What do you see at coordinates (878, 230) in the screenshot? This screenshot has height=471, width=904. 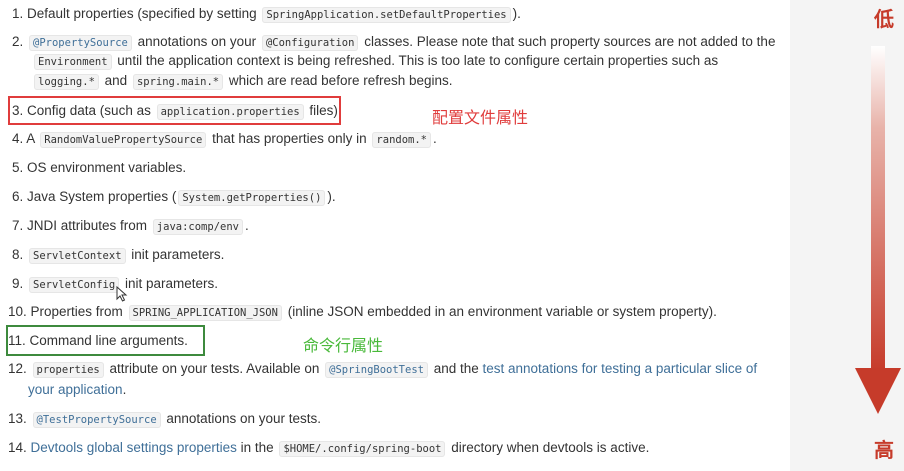 I see `priority-down-arrow-icon` at bounding box center [878, 230].